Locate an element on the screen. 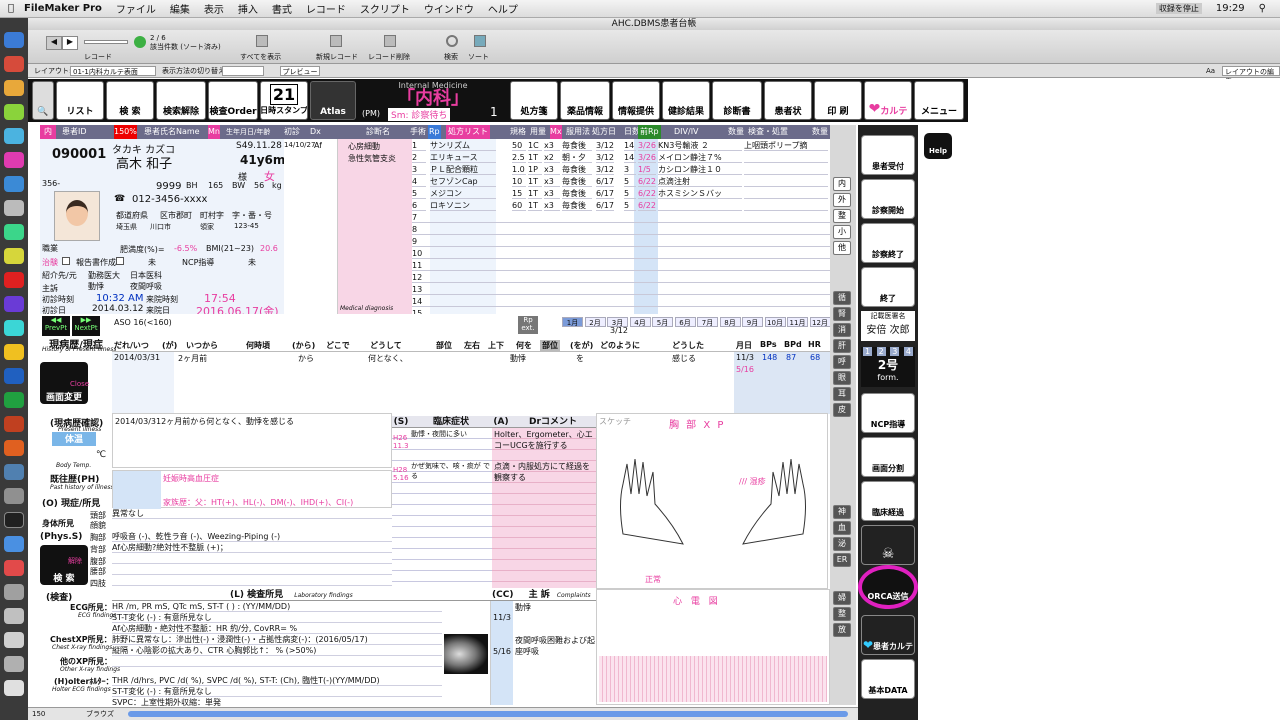 This screenshot has width=1280, height=720. month-tab: 2月 is located at coordinates (595, 322).